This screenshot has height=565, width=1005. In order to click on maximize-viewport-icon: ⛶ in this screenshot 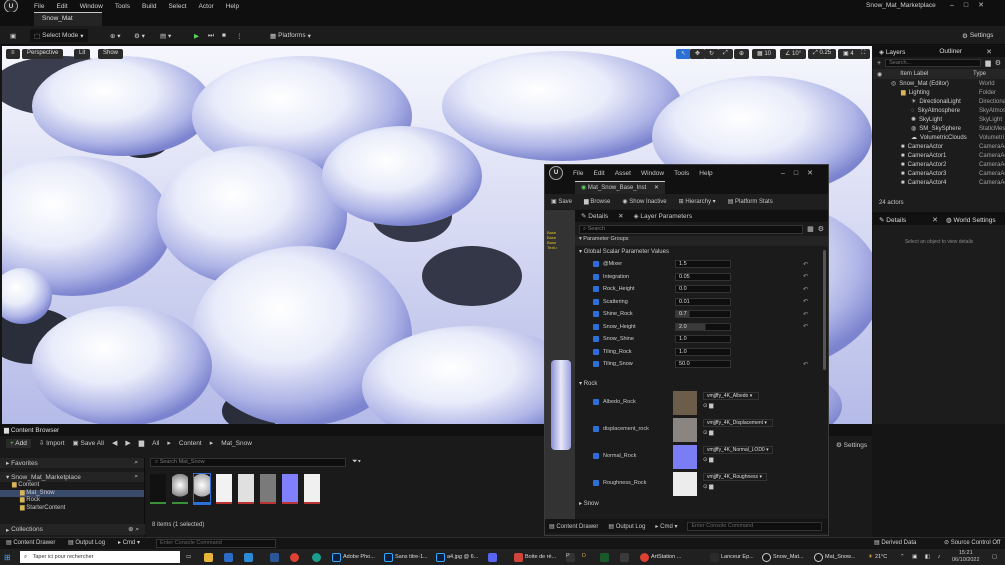, I will do `click(863, 54)`.